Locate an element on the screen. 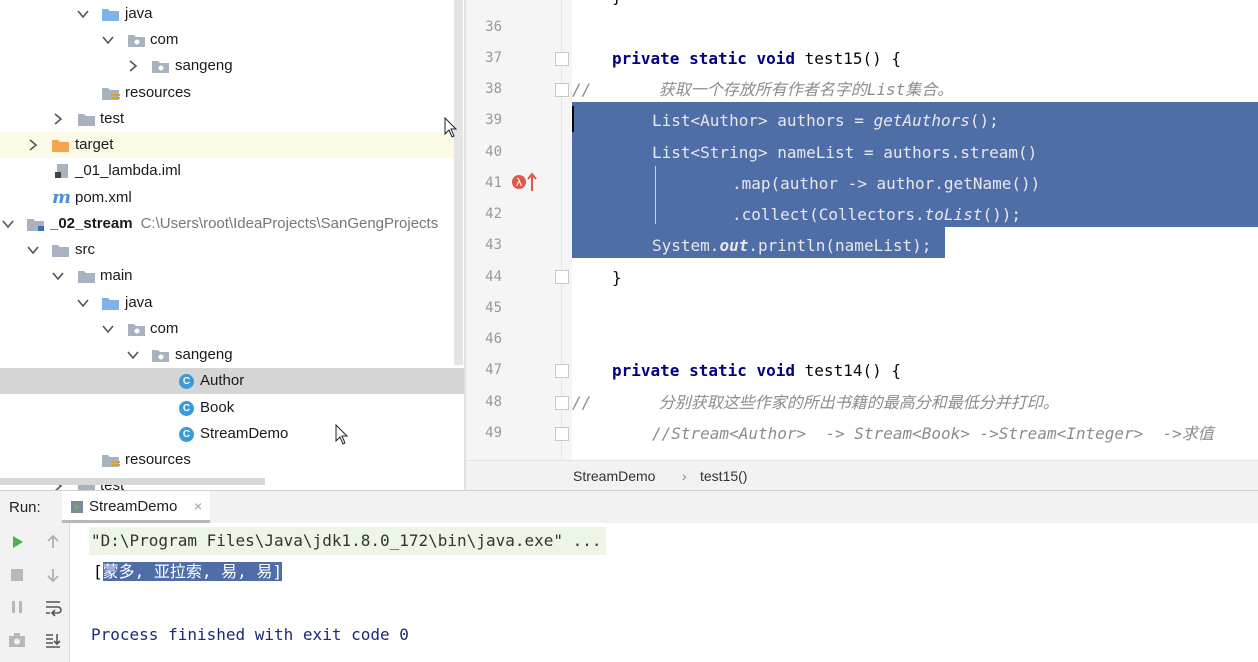 This screenshot has height=662, width=1258. stop-icon is located at coordinates (17, 575).